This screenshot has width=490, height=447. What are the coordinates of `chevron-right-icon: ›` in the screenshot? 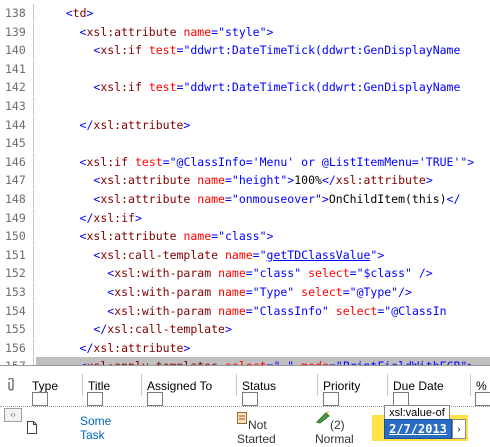 It's located at (459, 429).